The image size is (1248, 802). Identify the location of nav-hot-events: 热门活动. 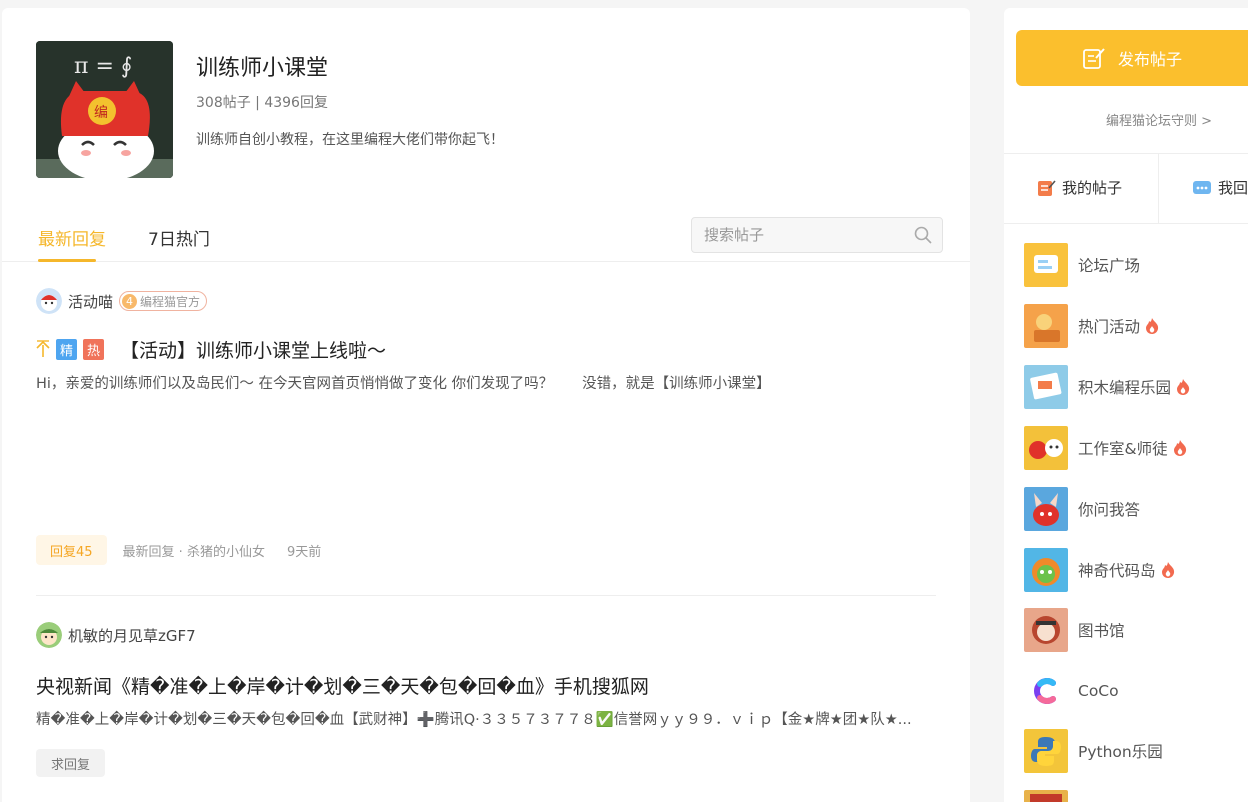
(1092, 326).